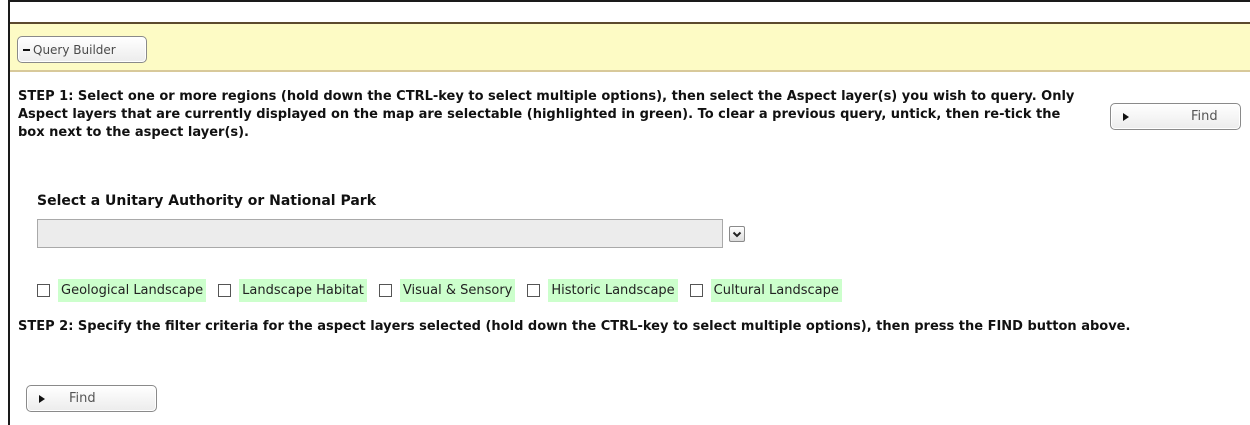 This screenshot has height=425, width=1250. What do you see at coordinates (776, 290) in the screenshot?
I see `aspect-layer-label: Cultural Landscape` at bounding box center [776, 290].